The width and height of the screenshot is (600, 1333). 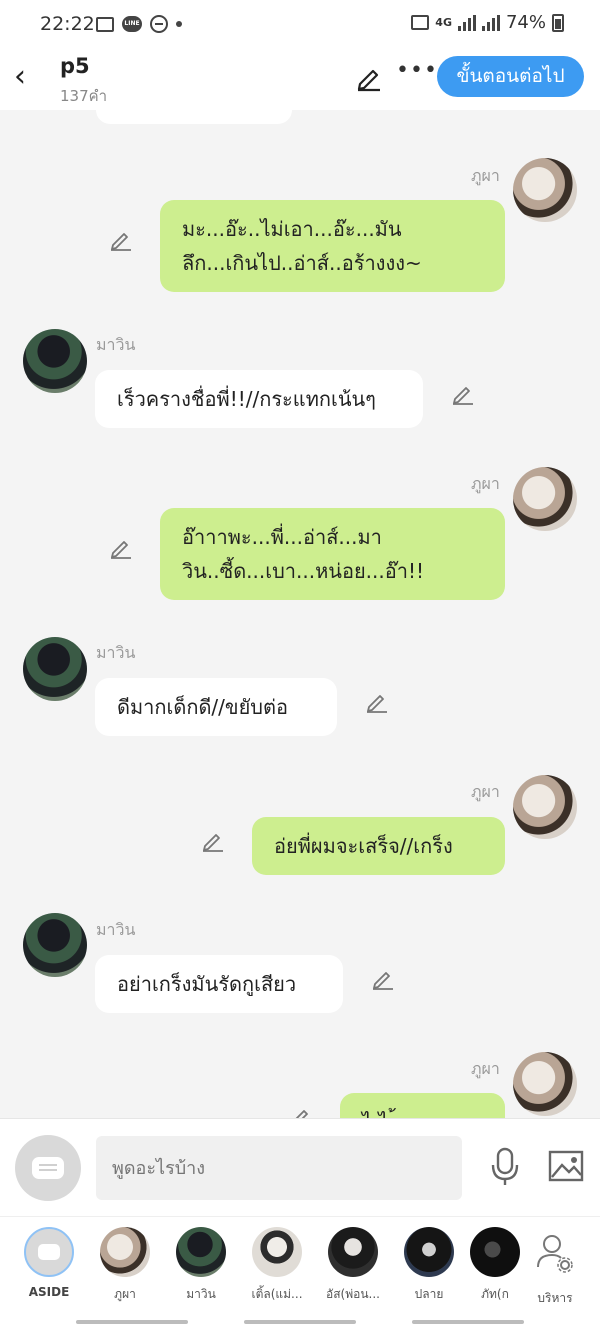 What do you see at coordinates (300, 79) in the screenshot?
I see `top-bar: ‹ p5 137คำ ••• ขั้นตอนต่อไป` at bounding box center [300, 79].